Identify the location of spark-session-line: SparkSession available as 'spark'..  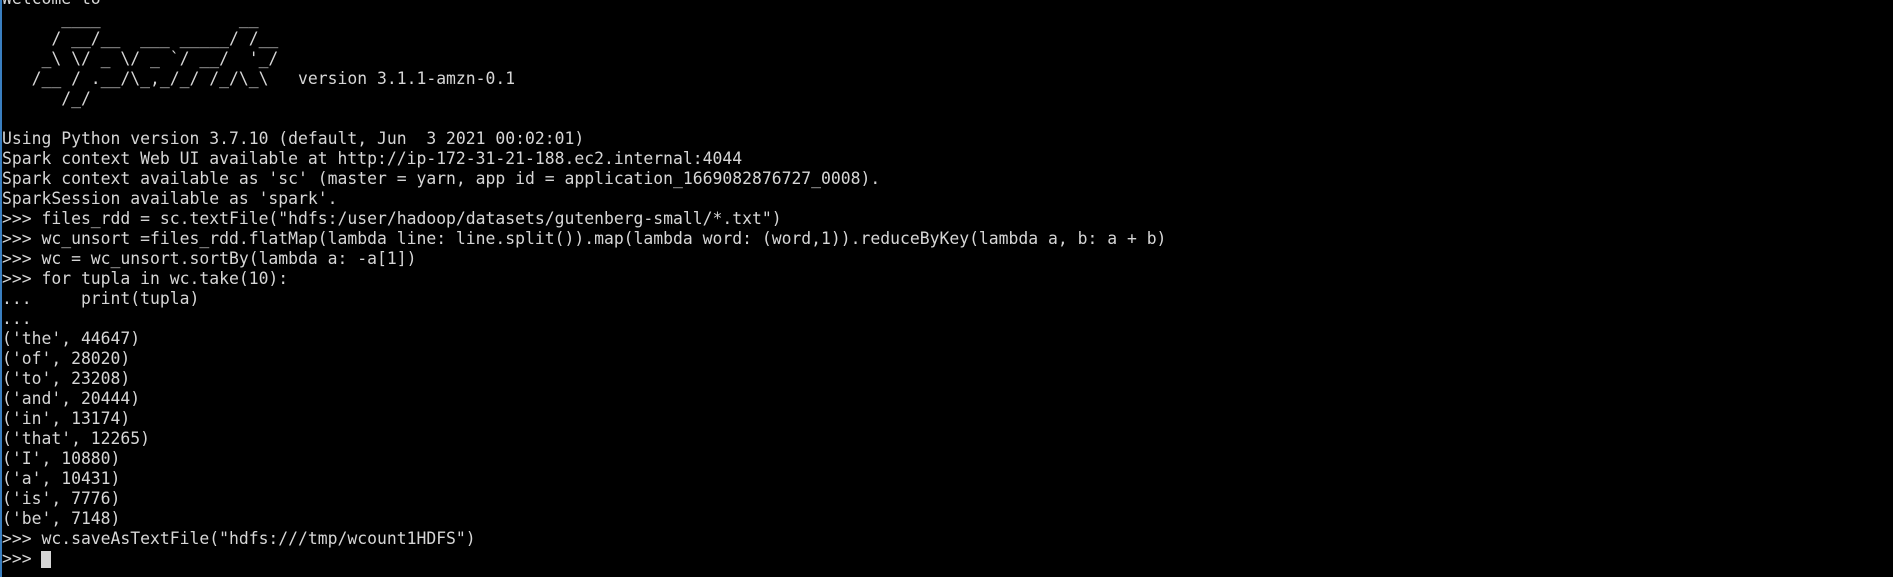
(170, 198).